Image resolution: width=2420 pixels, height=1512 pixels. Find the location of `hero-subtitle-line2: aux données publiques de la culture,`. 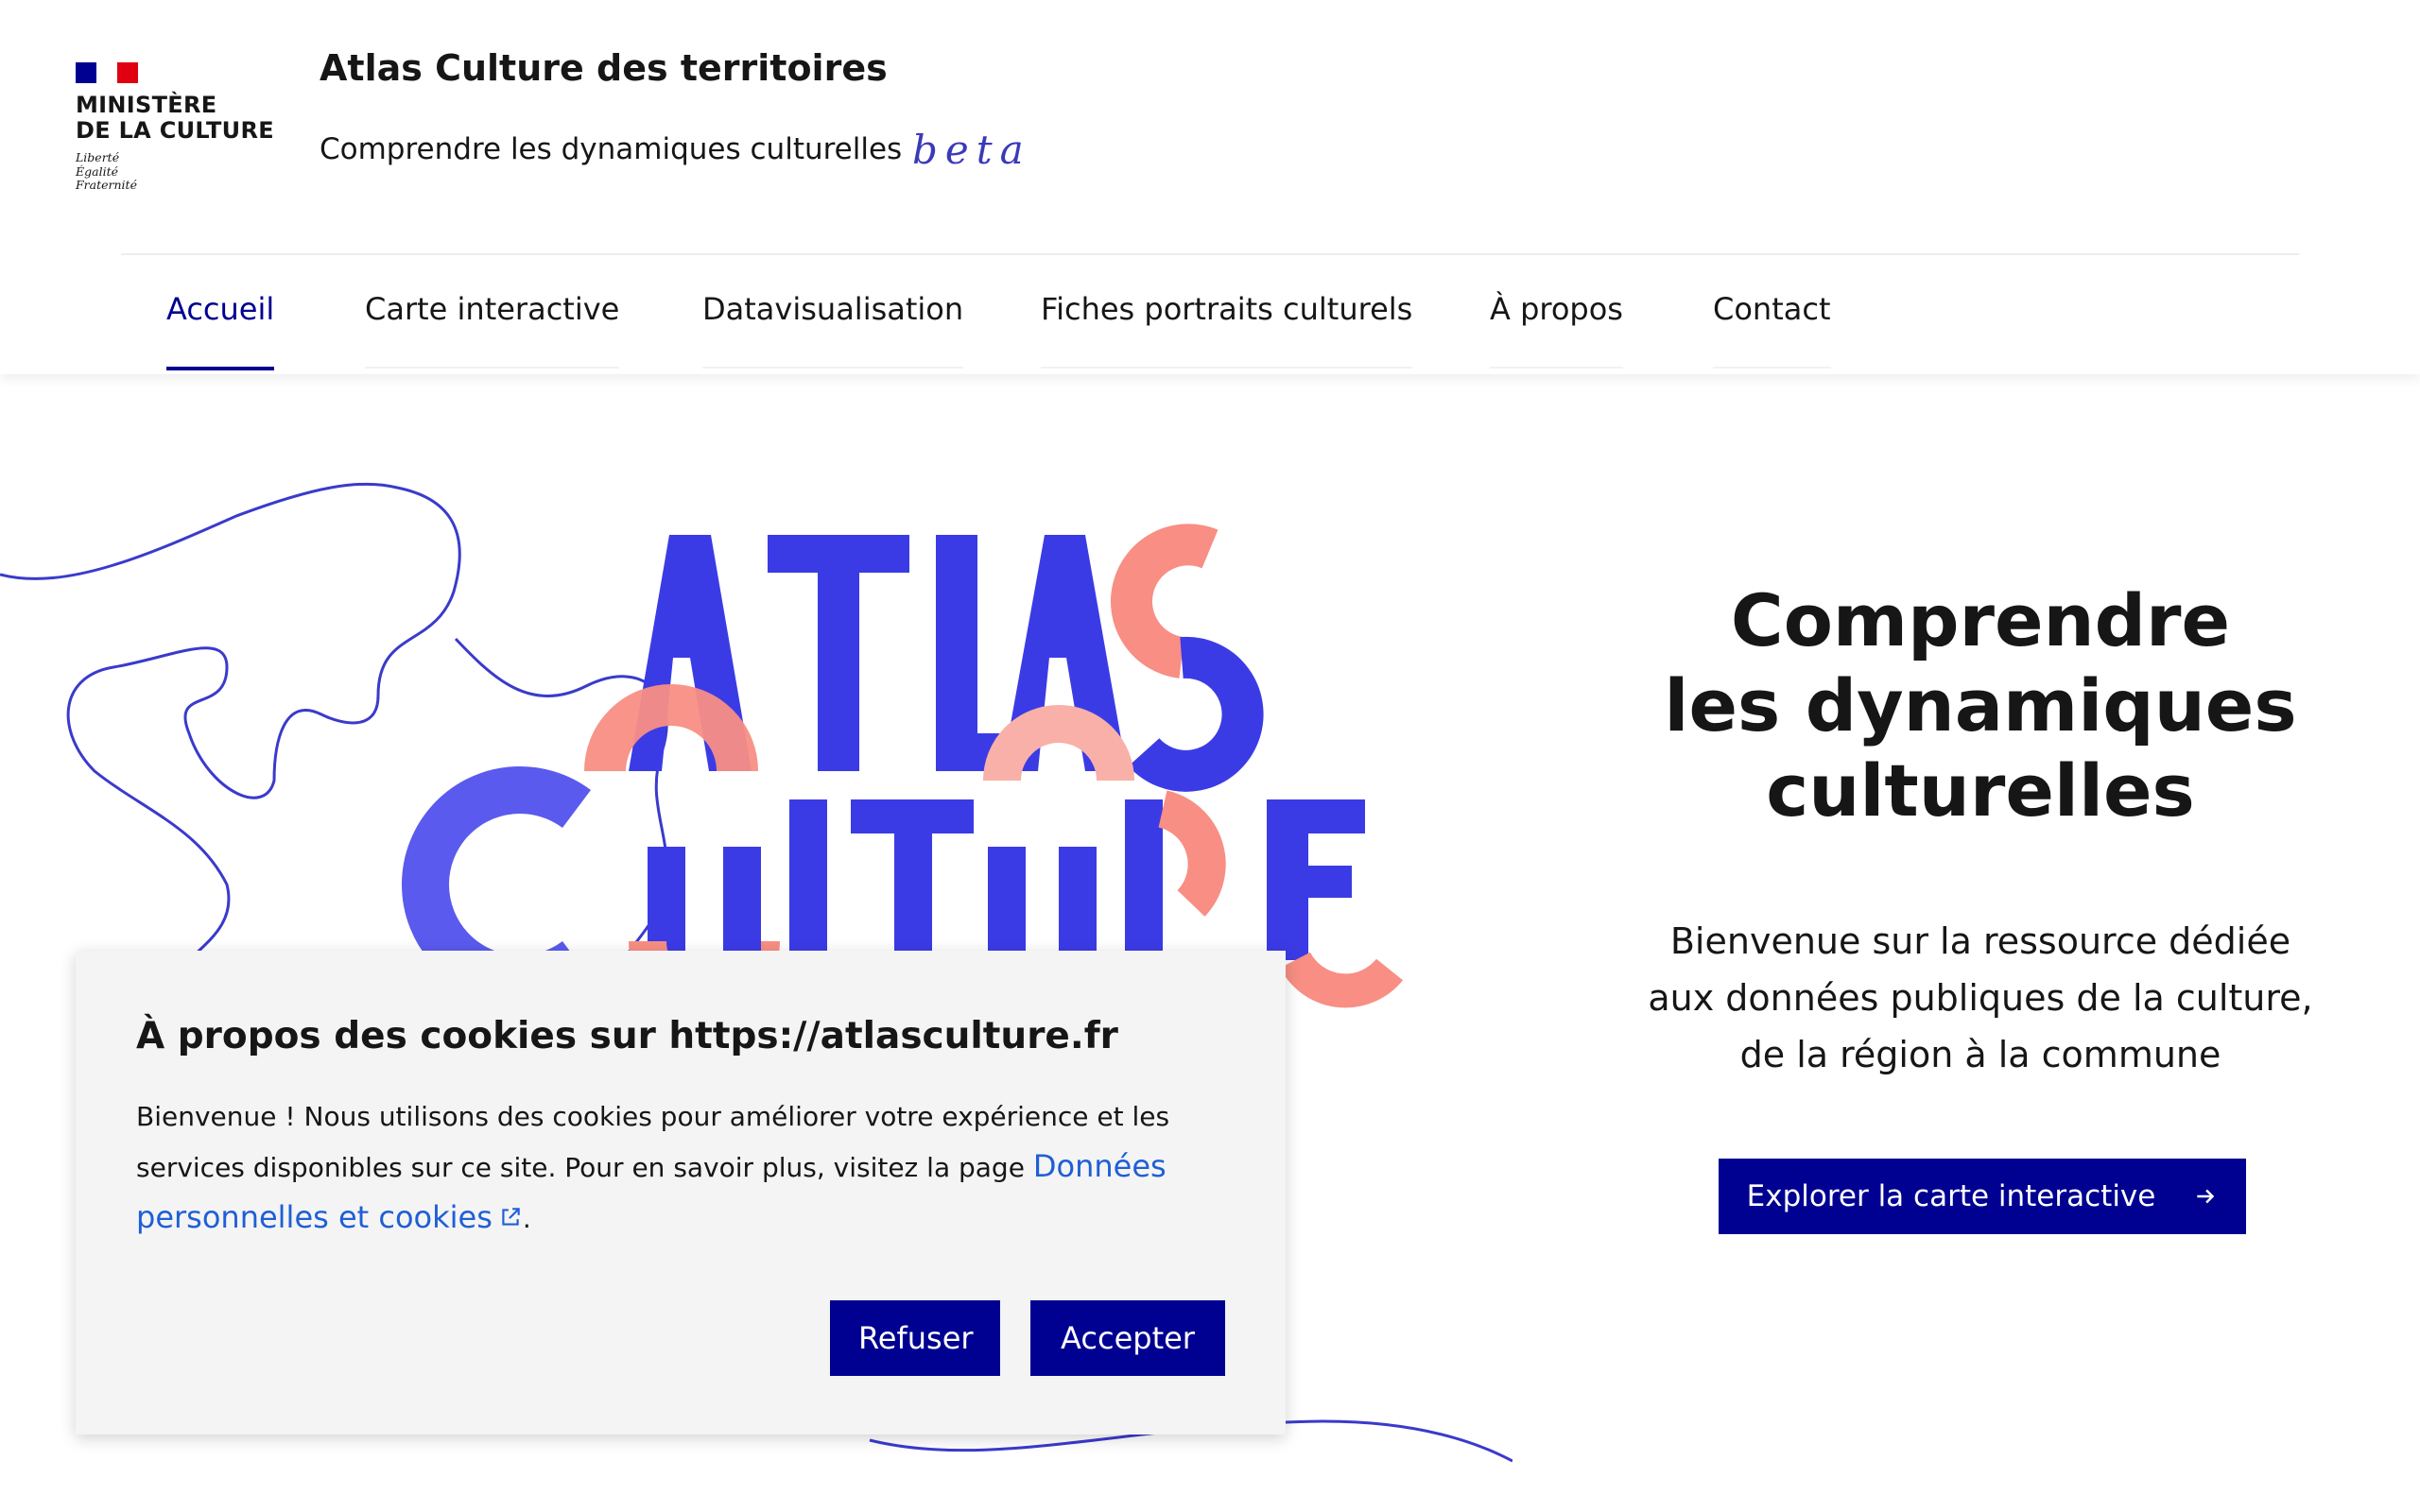

hero-subtitle-line2: aux données publiques de la culture, is located at coordinates (1980, 998).